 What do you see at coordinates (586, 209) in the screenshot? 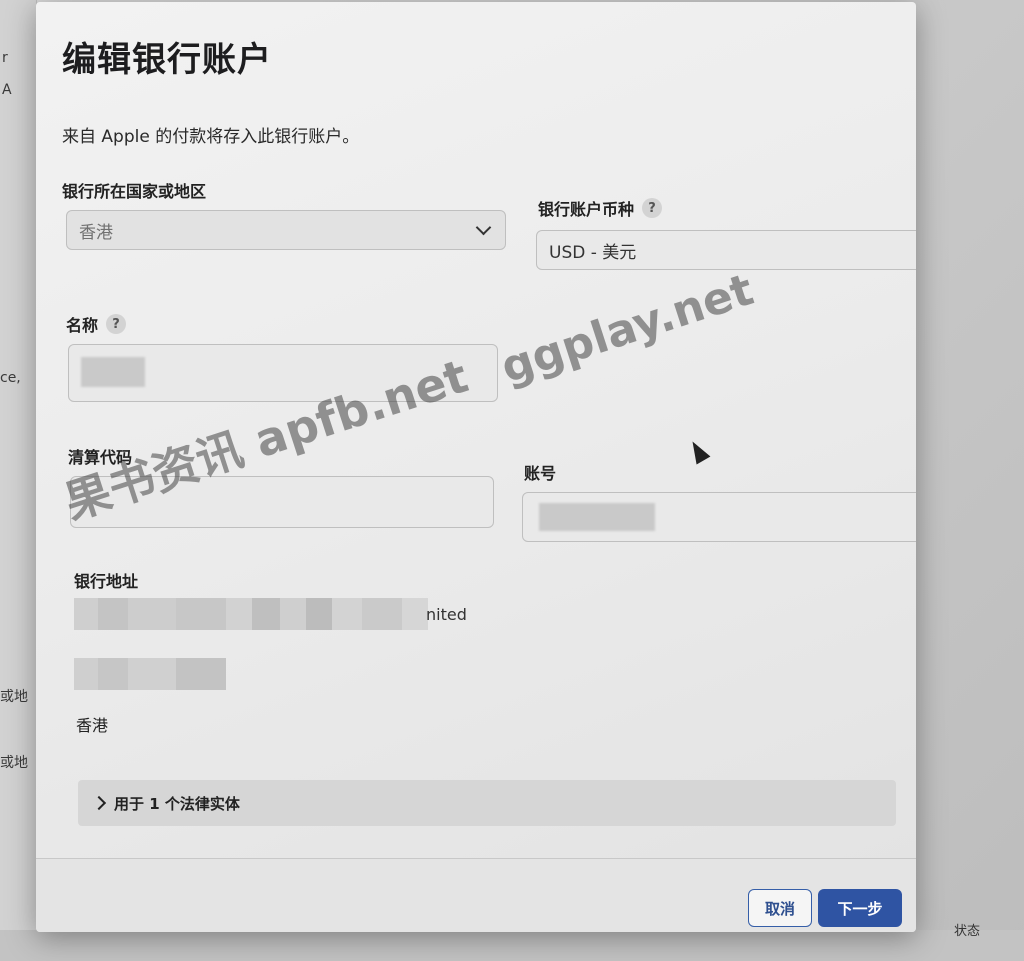
I see `currency-label-text: 银行账户币种` at bounding box center [586, 209].